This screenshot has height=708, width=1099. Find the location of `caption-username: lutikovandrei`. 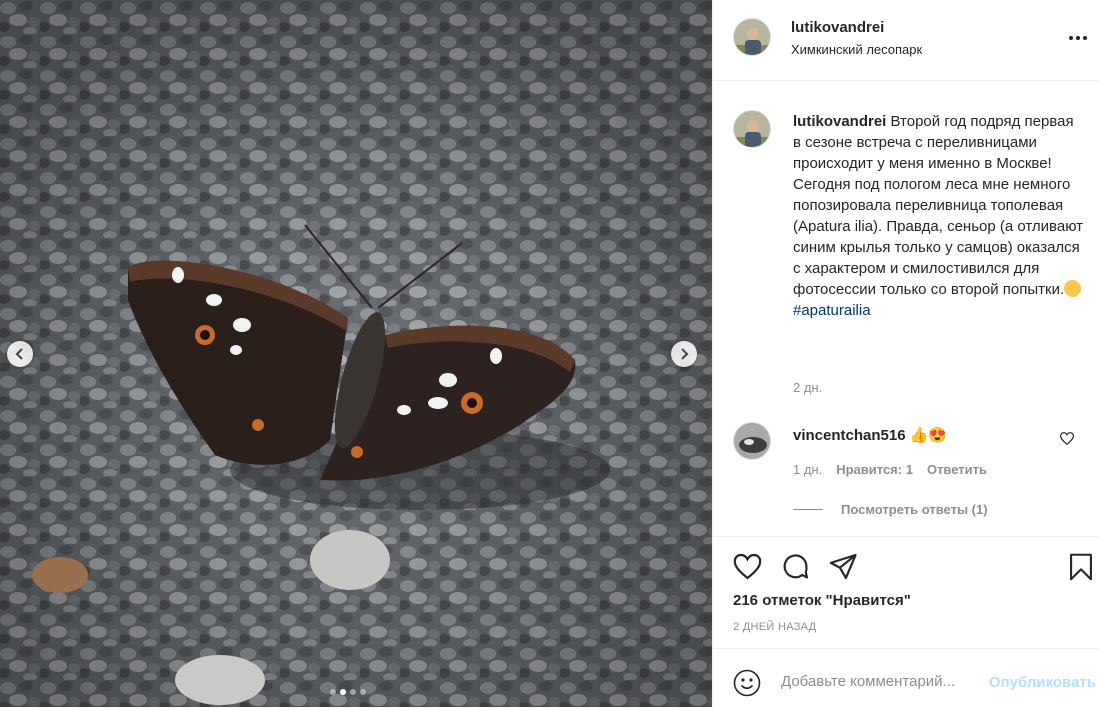

caption-username: lutikovandrei is located at coordinates (839, 121).